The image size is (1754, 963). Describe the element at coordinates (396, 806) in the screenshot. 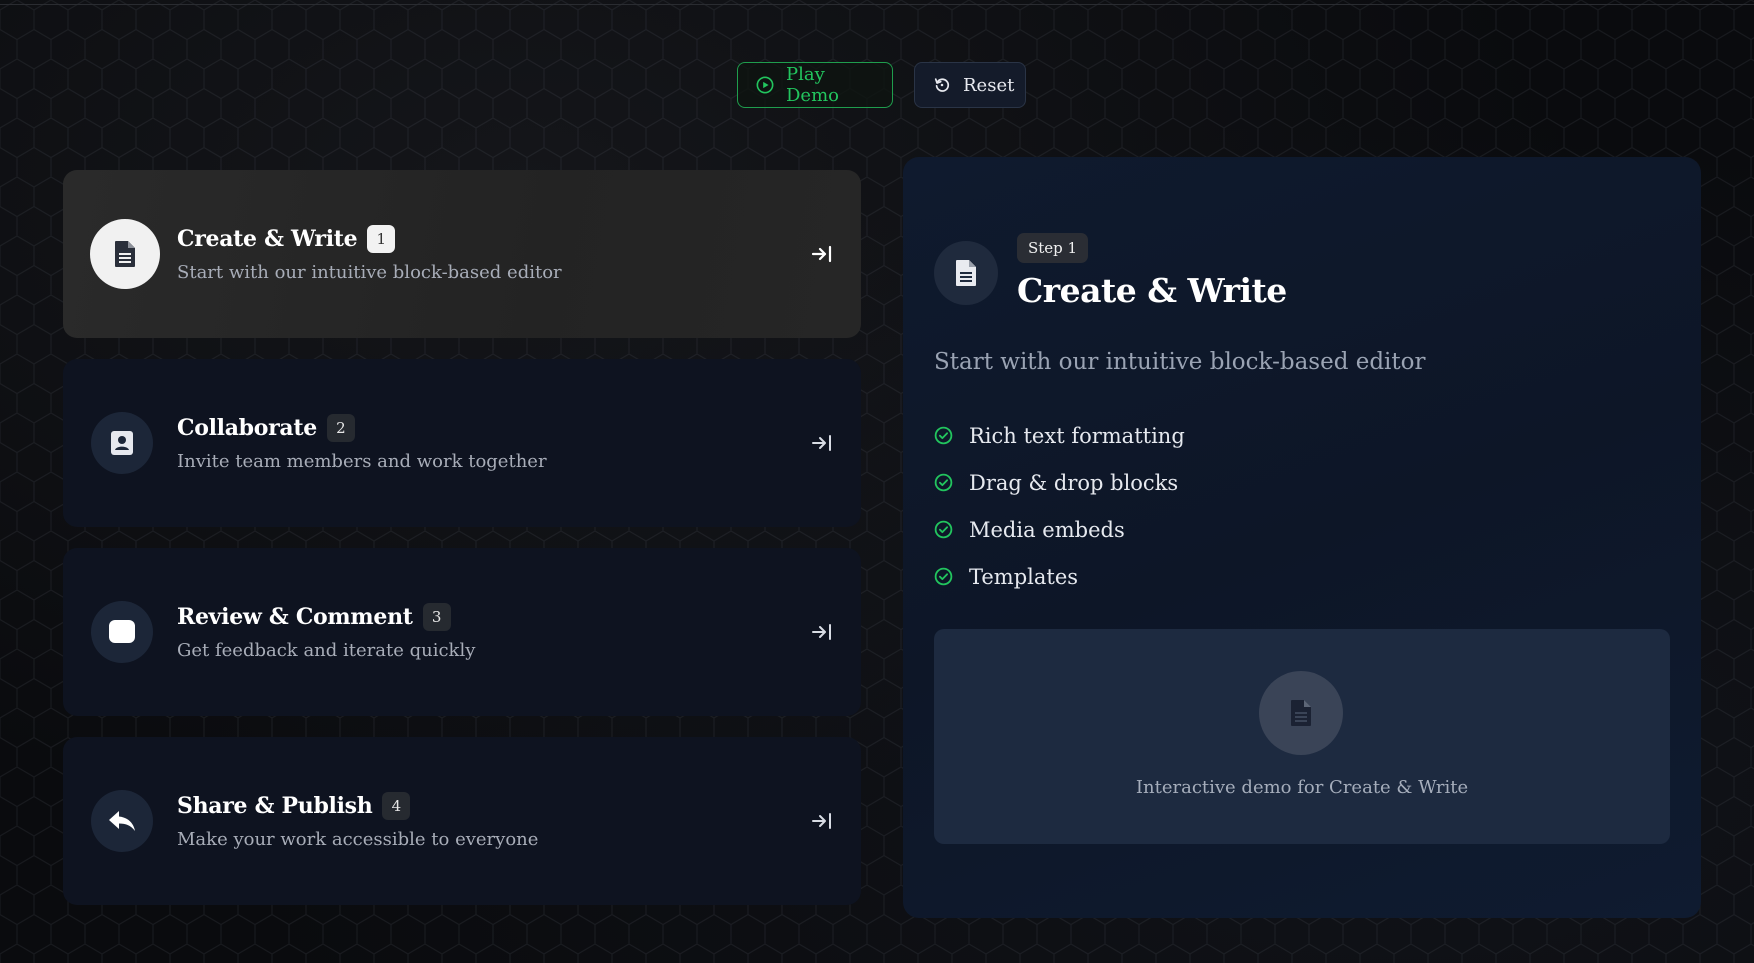

I see `step-number-badge: 4` at that location.